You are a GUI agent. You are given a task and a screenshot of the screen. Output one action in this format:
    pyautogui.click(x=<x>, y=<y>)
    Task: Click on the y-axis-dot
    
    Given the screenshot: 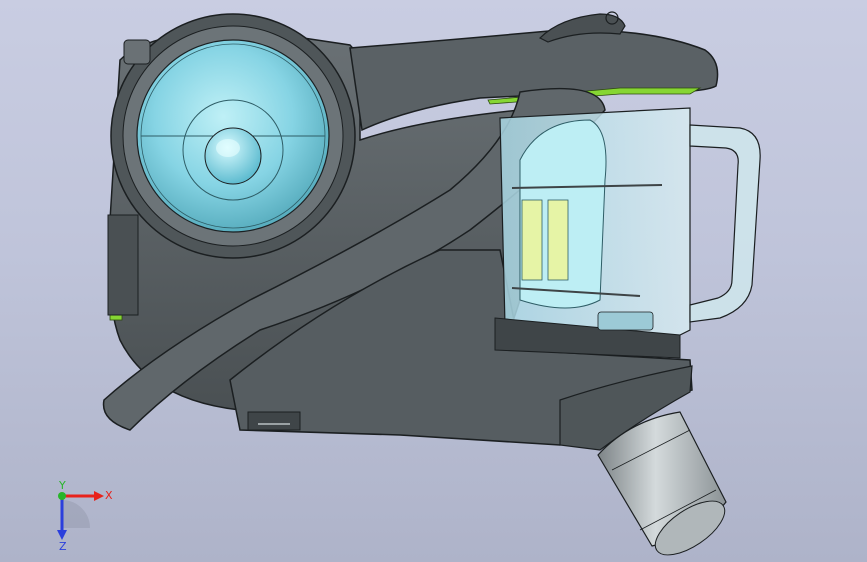 What is the action you would take?
    pyautogui.click(x=62, y=496)
    